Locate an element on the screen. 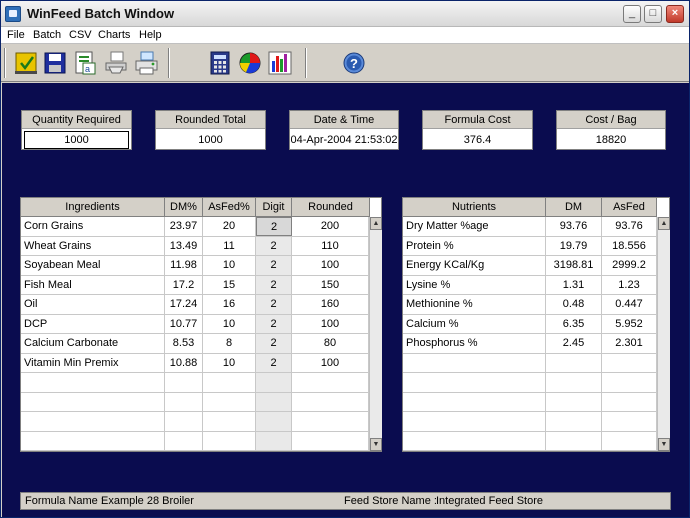 This screenshot has width=690, height=518. table-row: DCP 10.77 10 2 100 is located at coordinates (195, 324).